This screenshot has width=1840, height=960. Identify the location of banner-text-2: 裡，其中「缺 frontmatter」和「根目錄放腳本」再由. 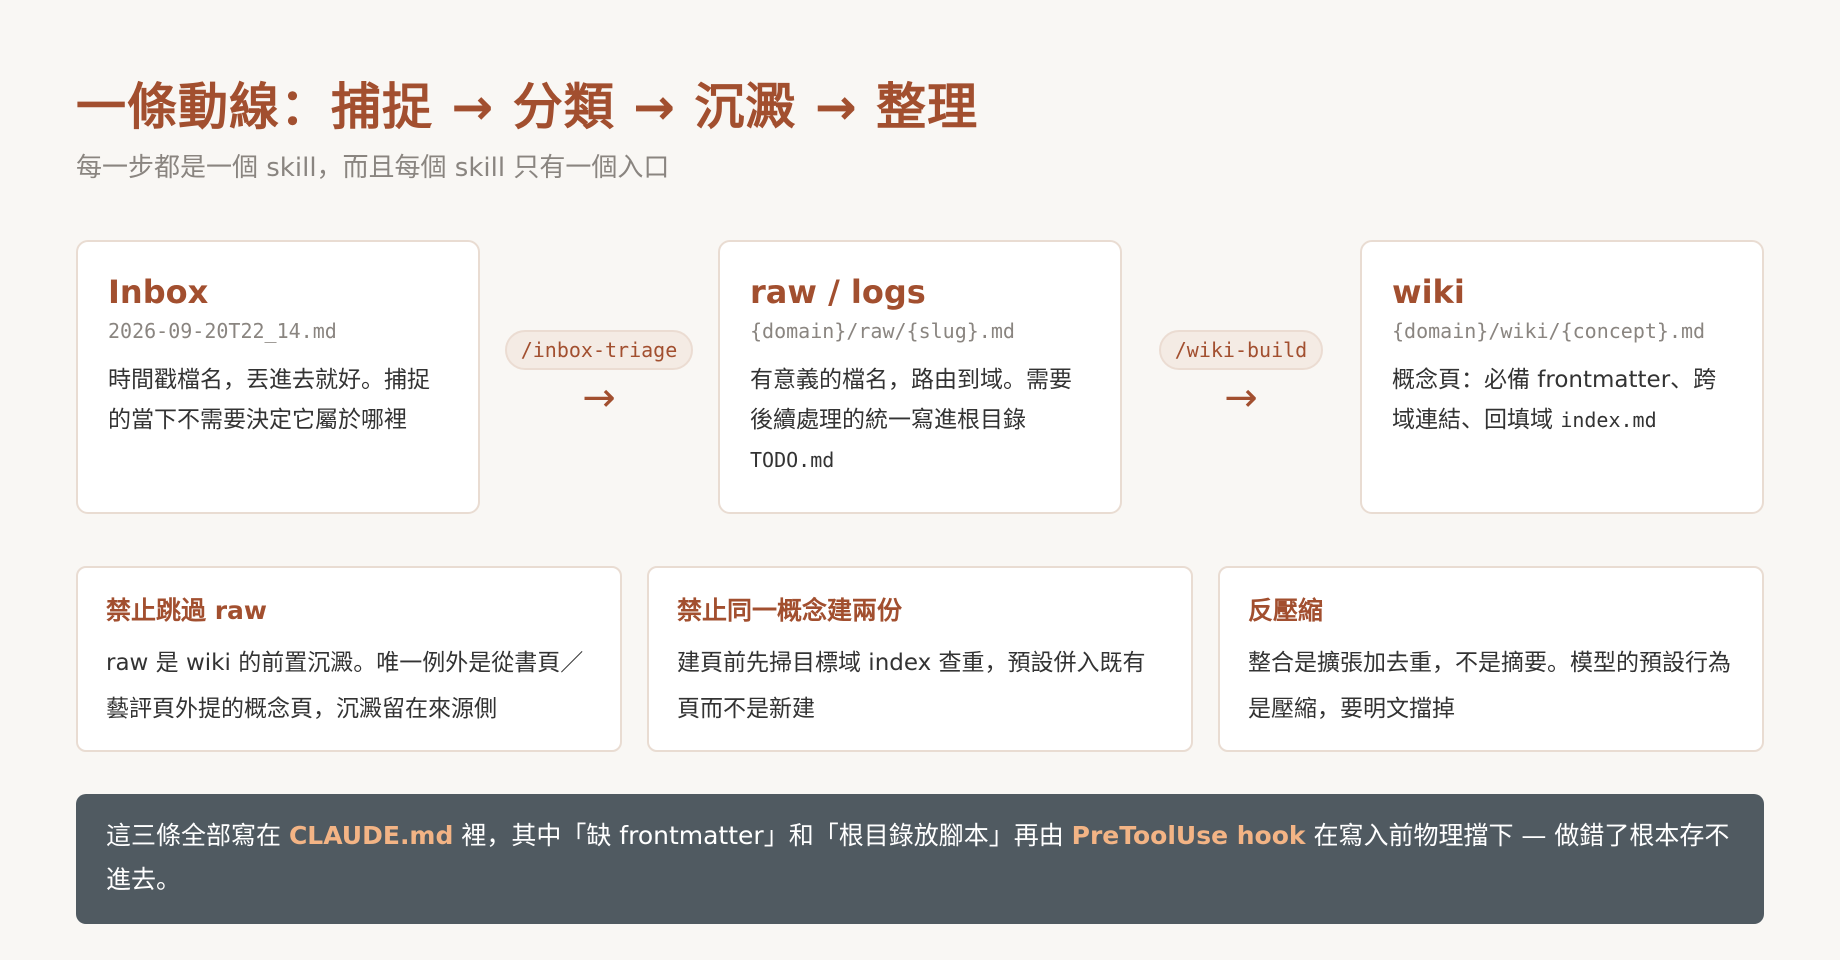
(762, 835).